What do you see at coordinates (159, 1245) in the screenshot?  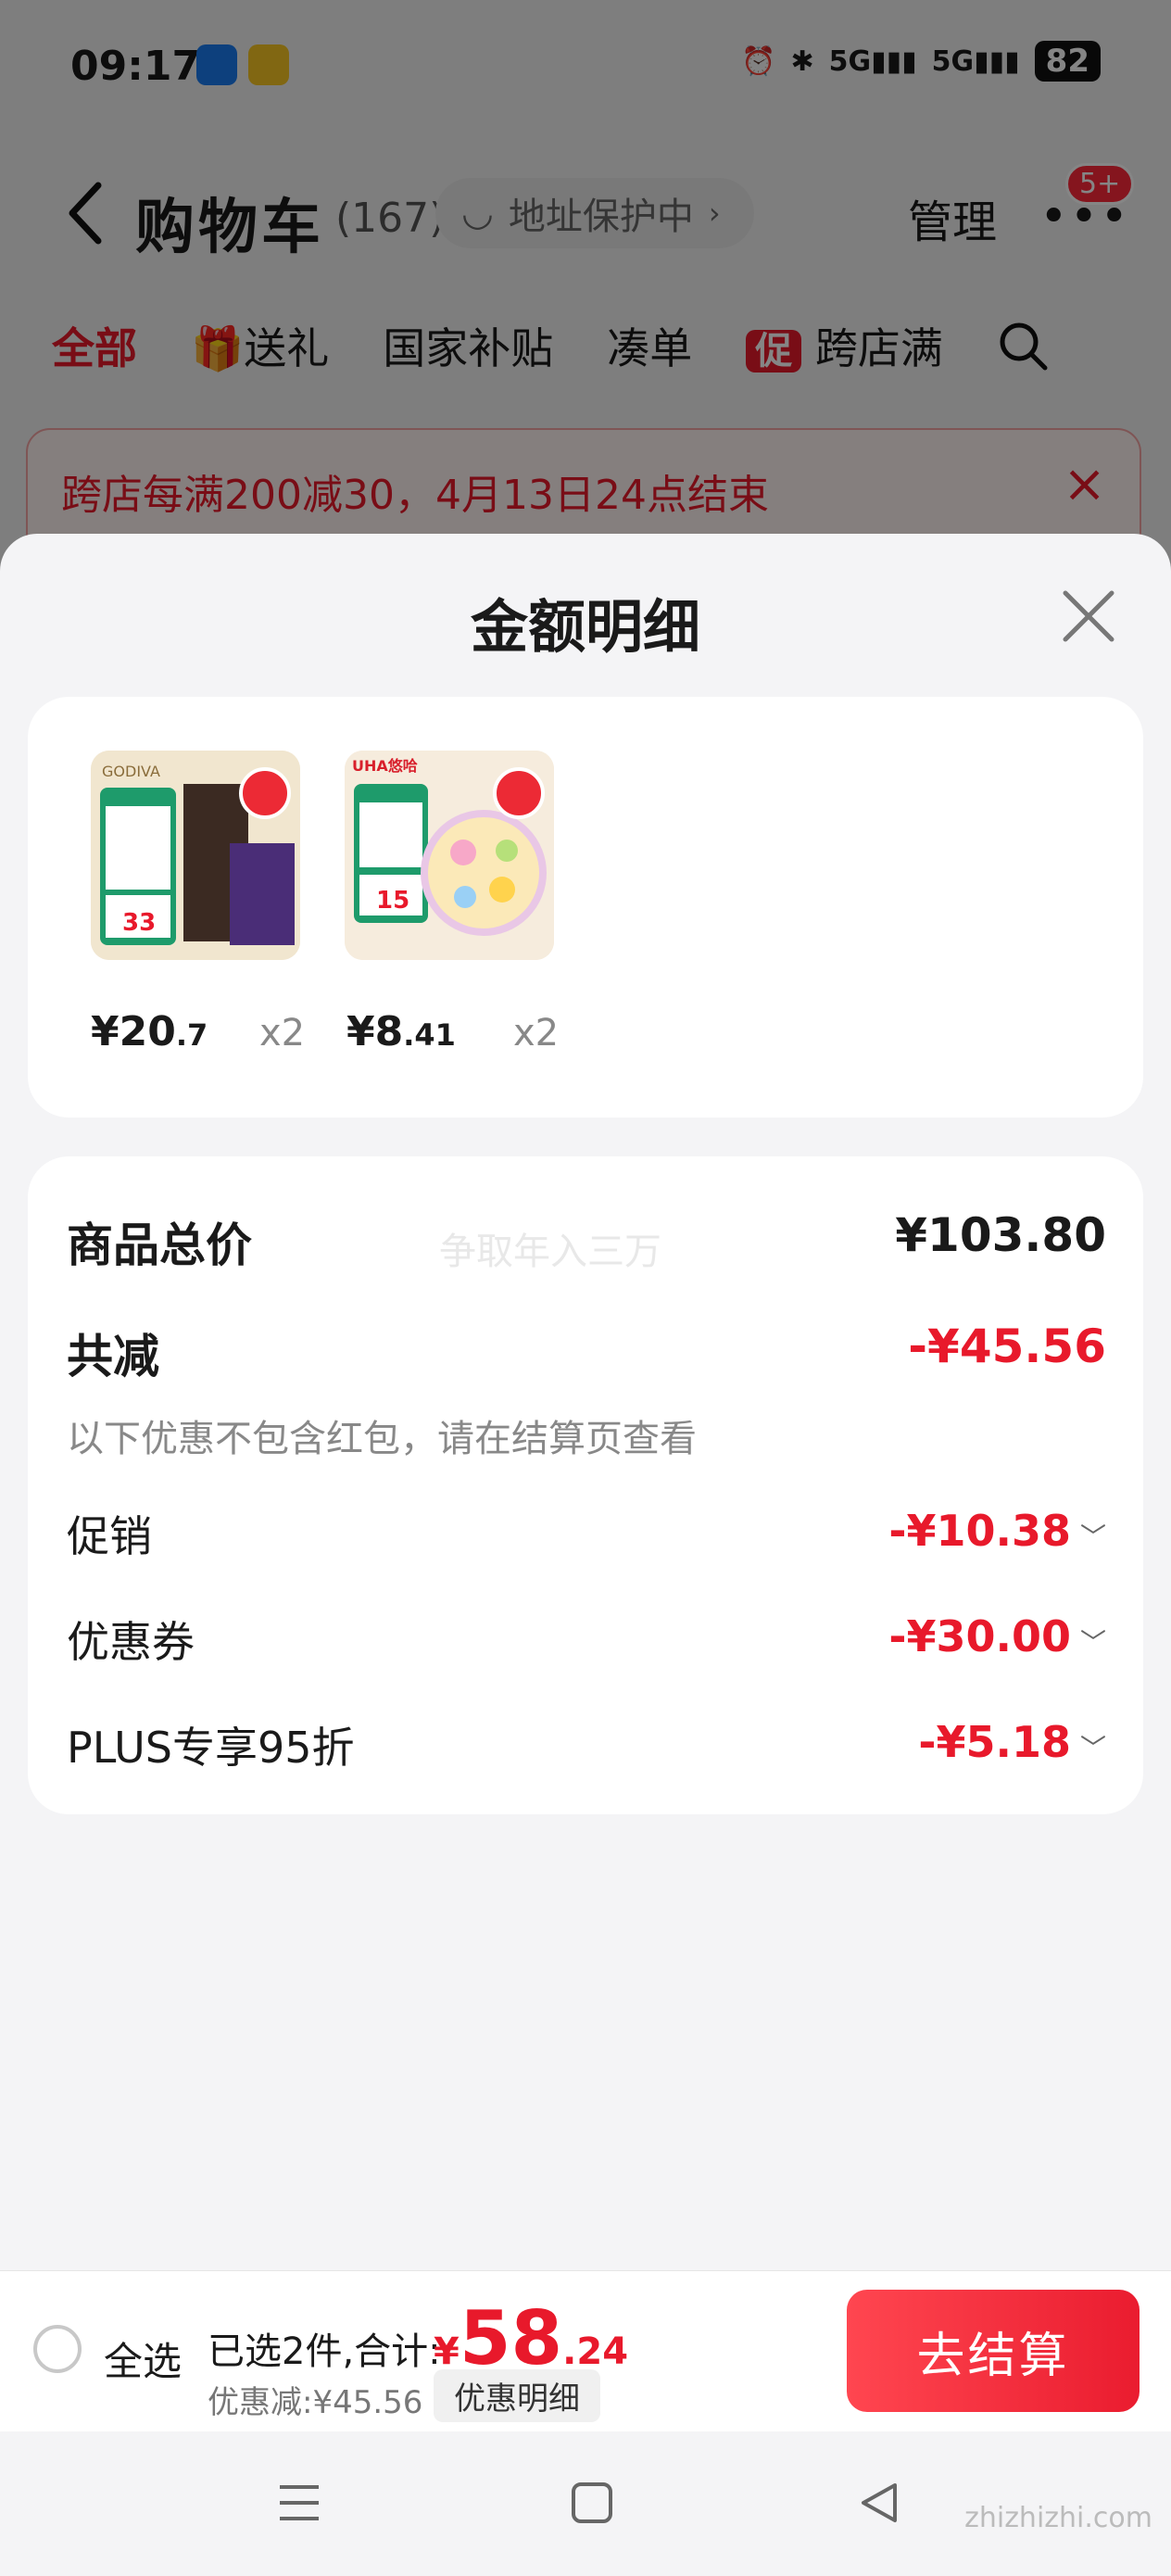 I see `total-label: 商品总价` at bounding box center [159, 1245].